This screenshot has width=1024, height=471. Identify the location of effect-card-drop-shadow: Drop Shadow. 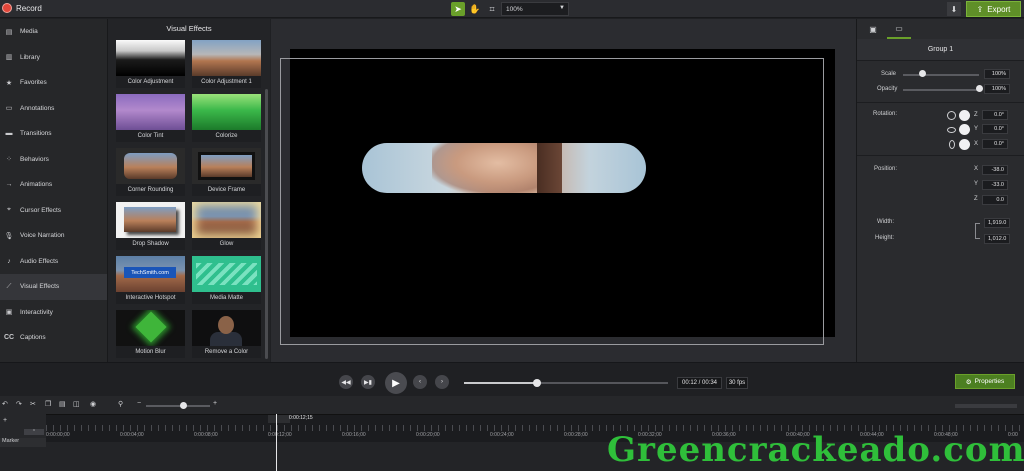
(150, 226).